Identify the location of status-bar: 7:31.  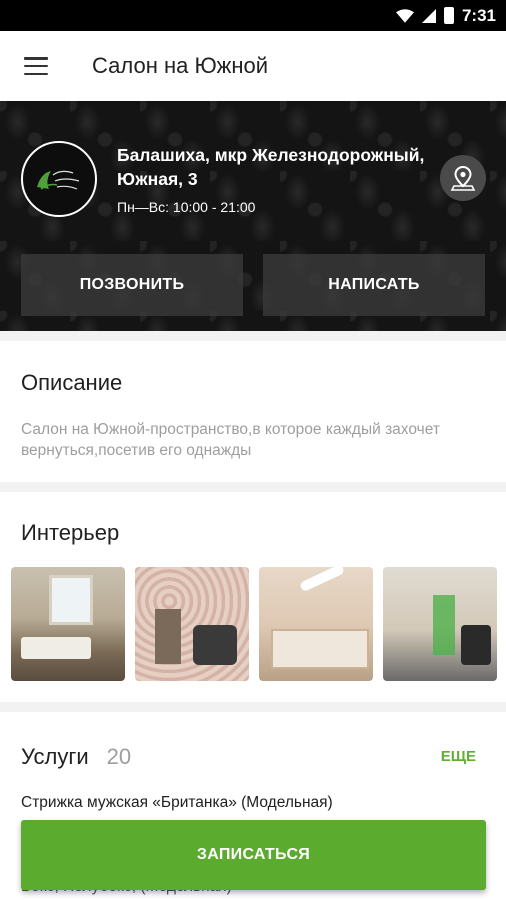
(253, 15).